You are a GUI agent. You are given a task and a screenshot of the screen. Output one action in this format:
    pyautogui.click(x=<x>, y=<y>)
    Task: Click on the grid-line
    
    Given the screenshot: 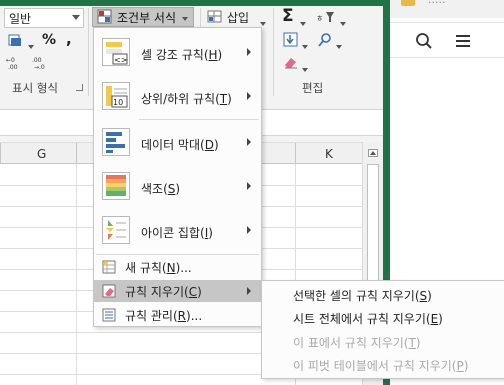 What is the action you would take?
    pyautogui.click(x=76, y=274)
    